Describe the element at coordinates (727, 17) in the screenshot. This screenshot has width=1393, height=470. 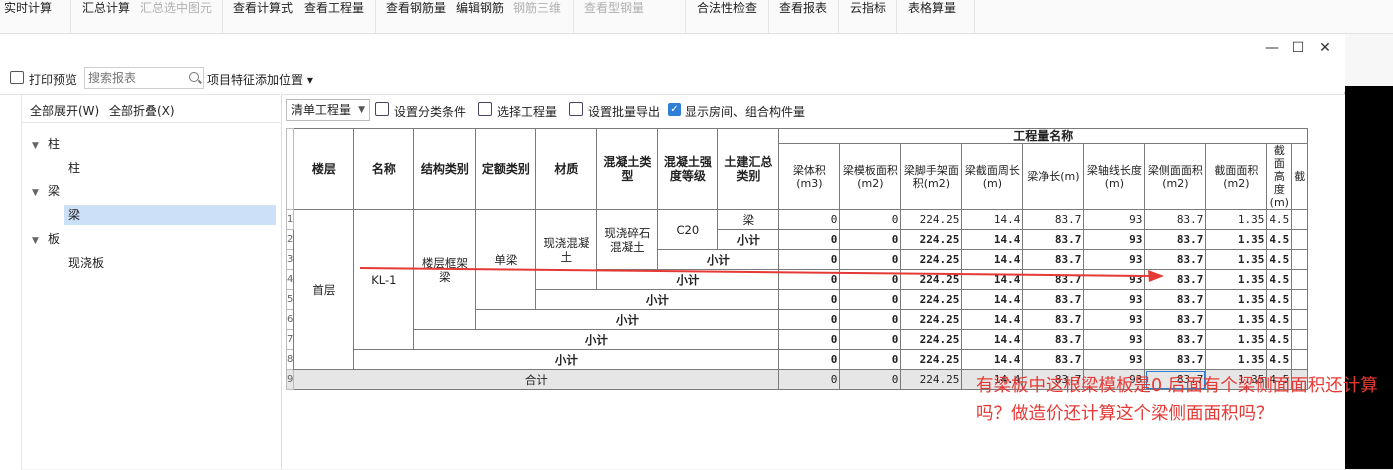
I see `legality-check-button: 合法性检查` at that location.